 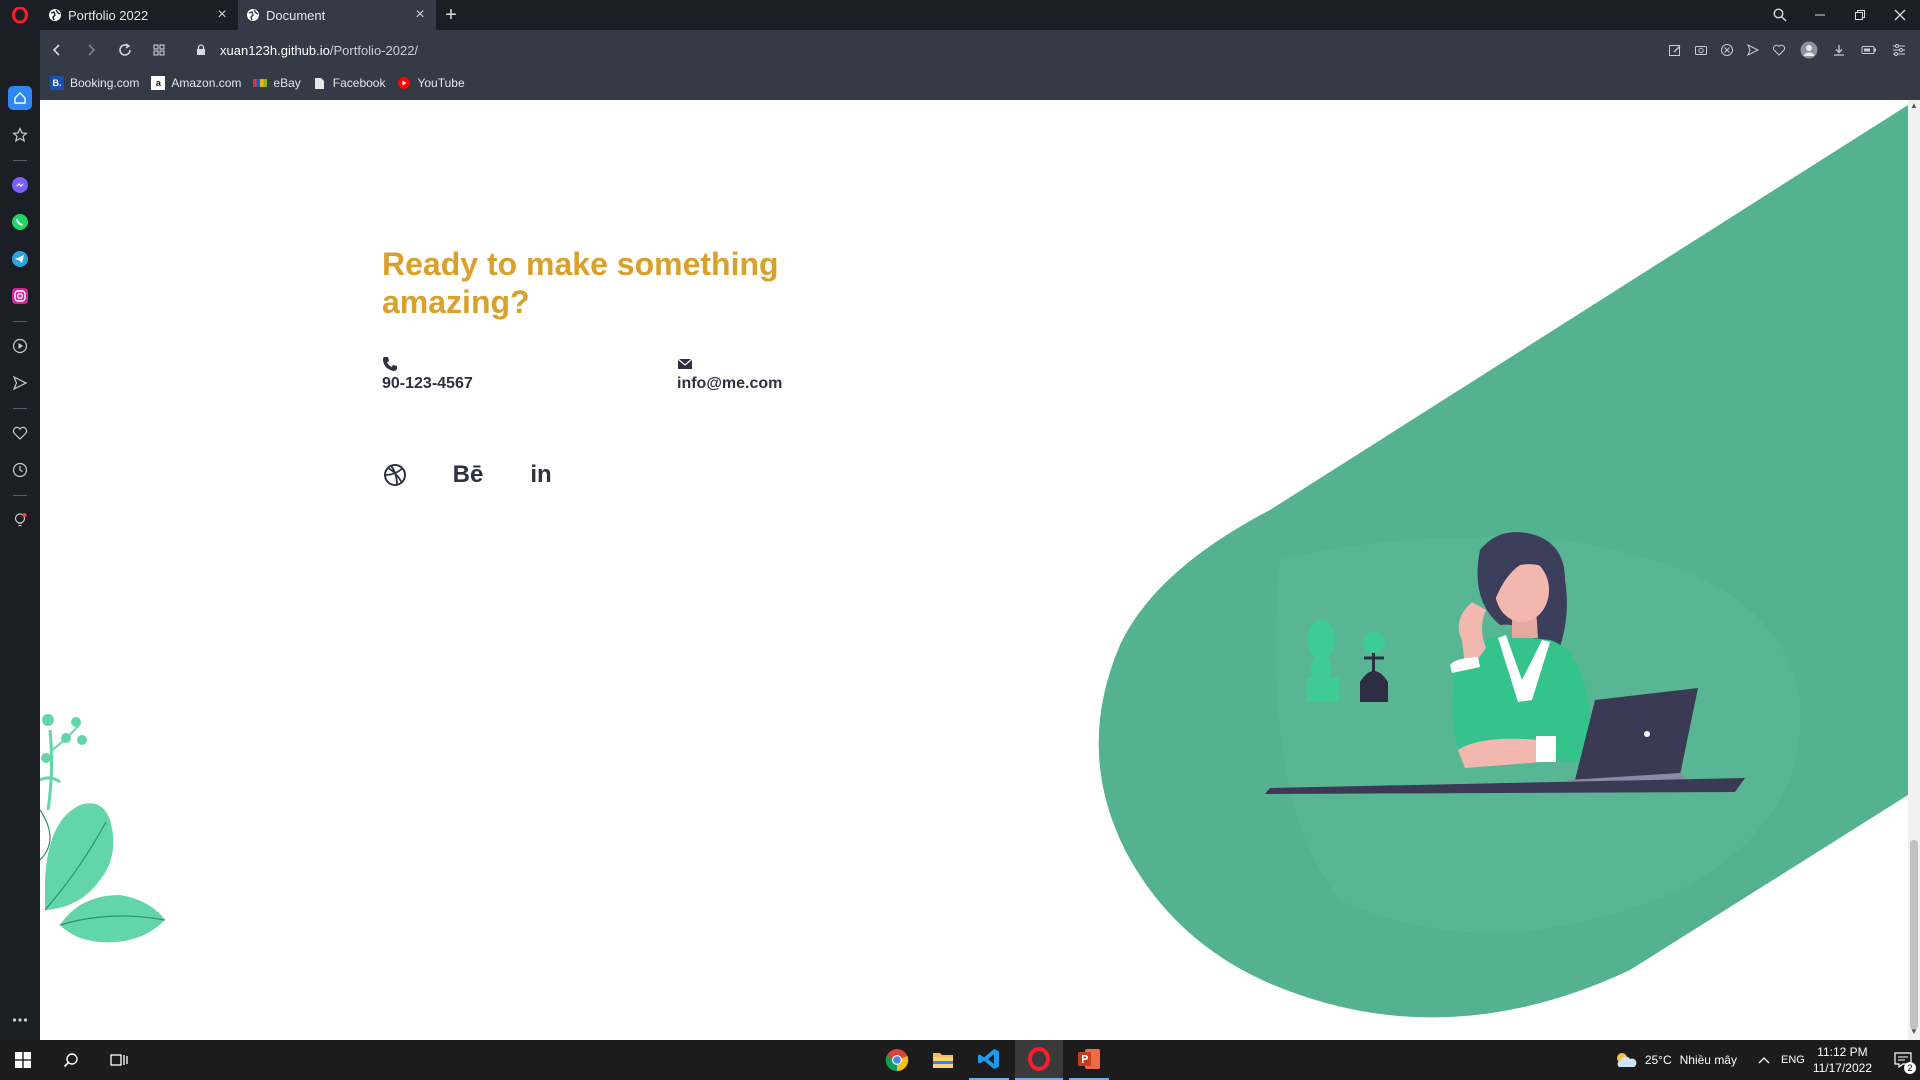 What do you see at coordinates (390, 364) in the screenshot?
I see `phone-icon` at bounding box center [390, 364].